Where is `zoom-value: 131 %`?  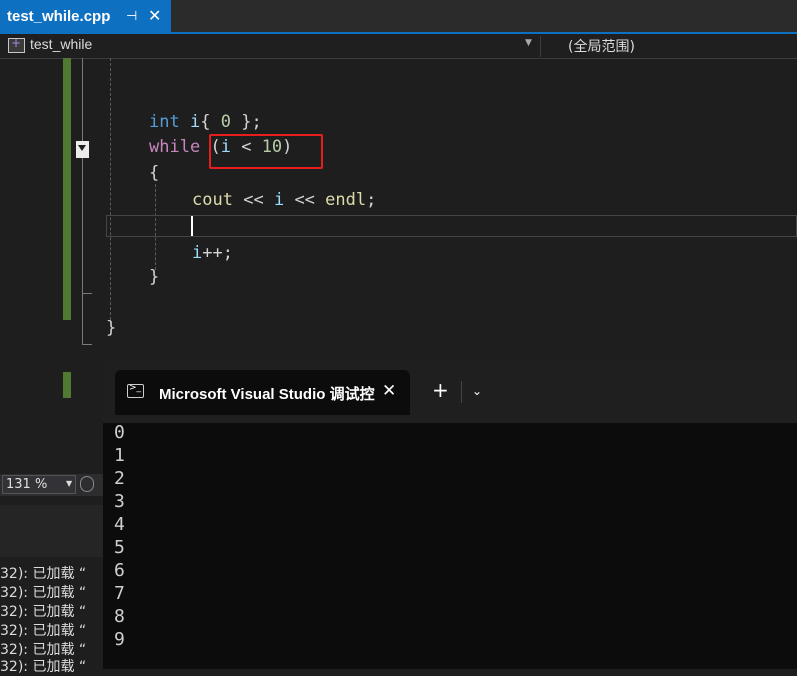 zoom-value: 131 % is located at coordinates (27, 484).